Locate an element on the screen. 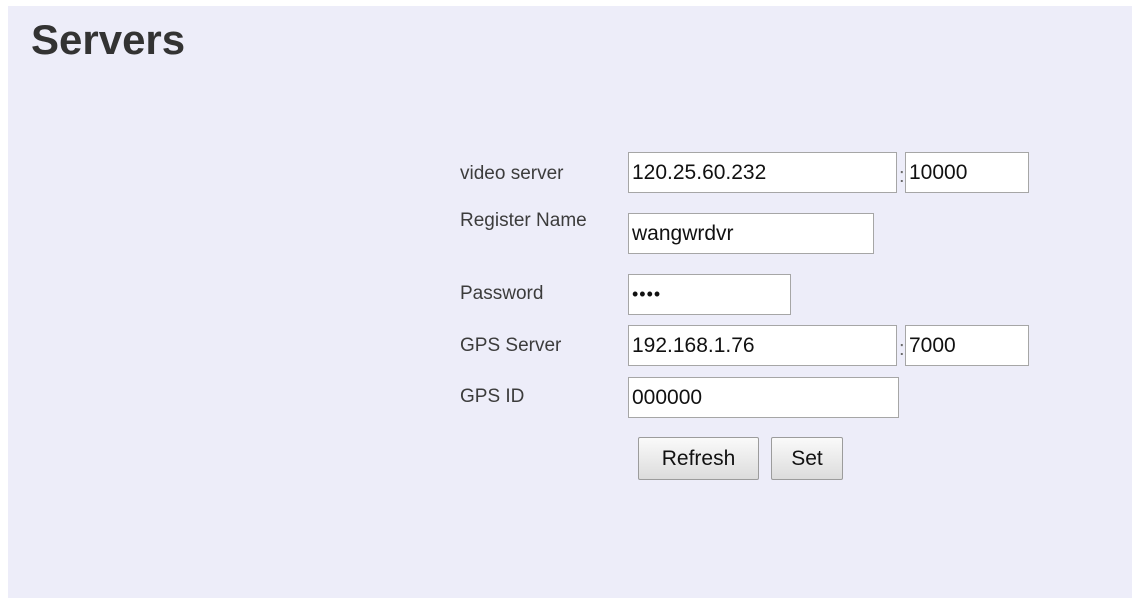 The width and height of the screenshot is (1132, 598). page-title: Servers is located at coordinates (108, 39).